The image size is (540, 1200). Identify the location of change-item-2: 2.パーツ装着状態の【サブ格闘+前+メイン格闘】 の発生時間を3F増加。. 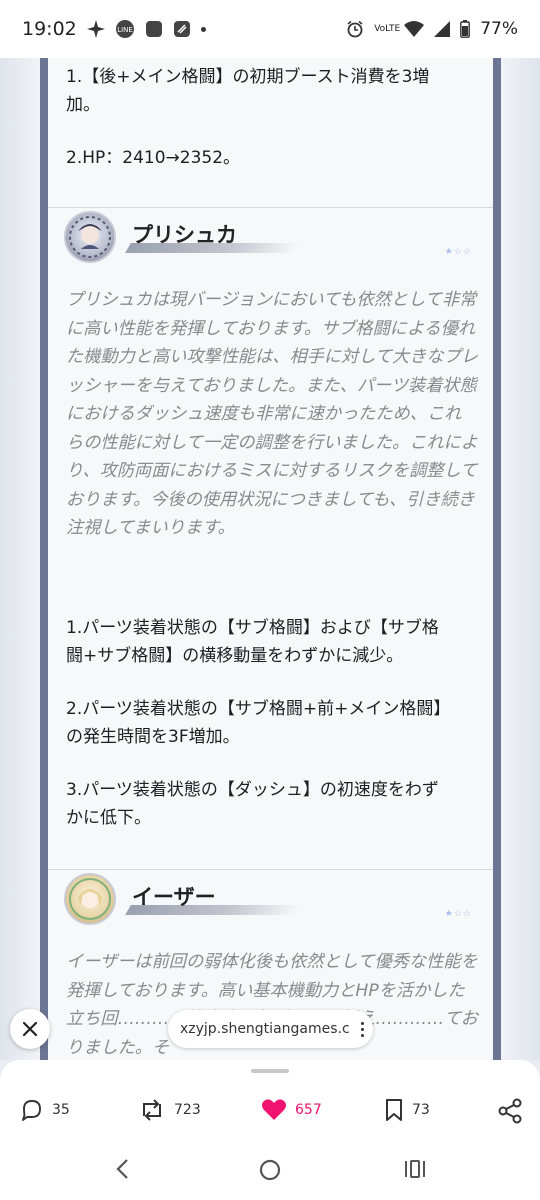
(258, 723).